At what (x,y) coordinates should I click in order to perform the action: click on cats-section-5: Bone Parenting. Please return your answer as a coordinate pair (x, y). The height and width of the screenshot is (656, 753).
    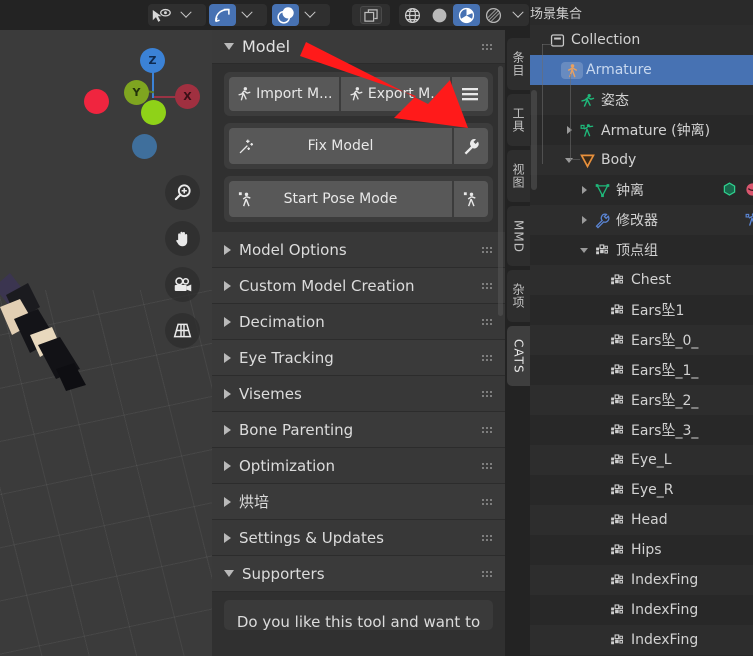
    Looking at the image, I should click on (358, 430).